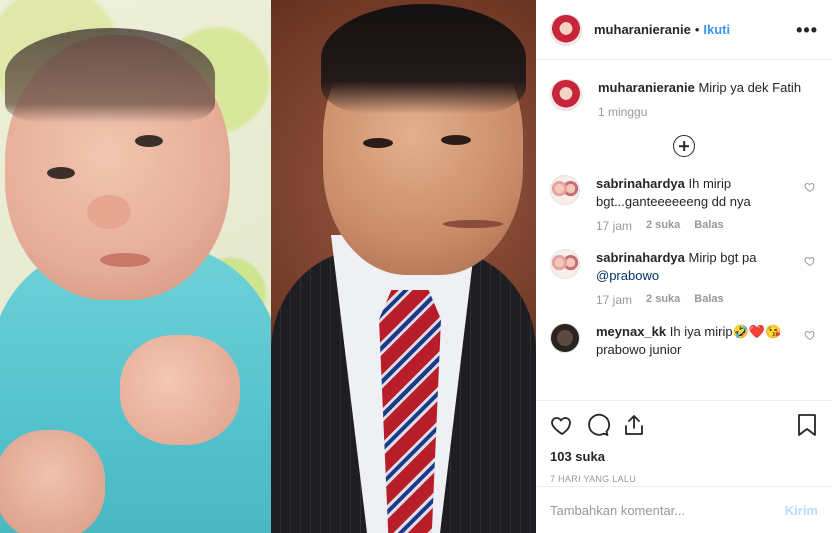 Image resolution: width=832 pixels, height=533 pixels. Describe the element at coordinates (110, 75) in the screenshot. I see `baby-hair` at that location.